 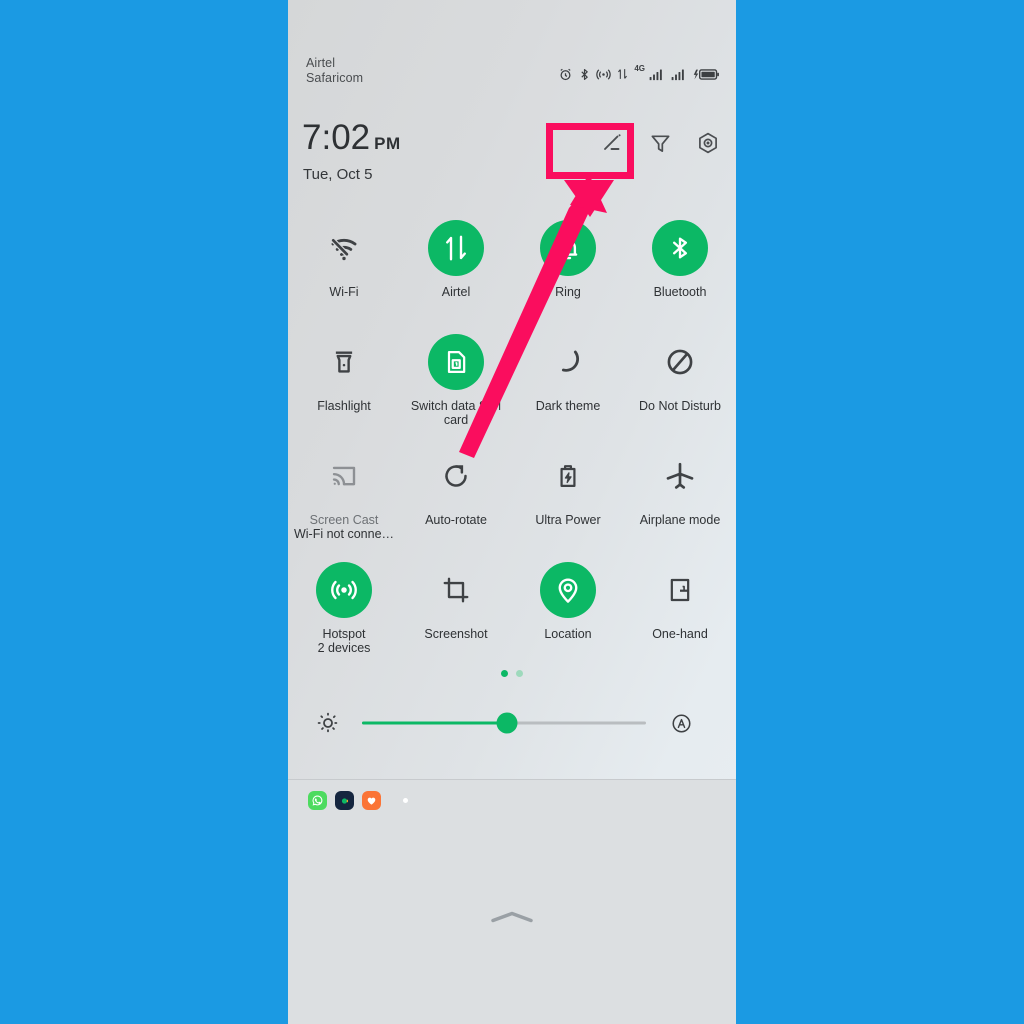 I want to click on network-type-label: 4G, so click(x=639, y=68).